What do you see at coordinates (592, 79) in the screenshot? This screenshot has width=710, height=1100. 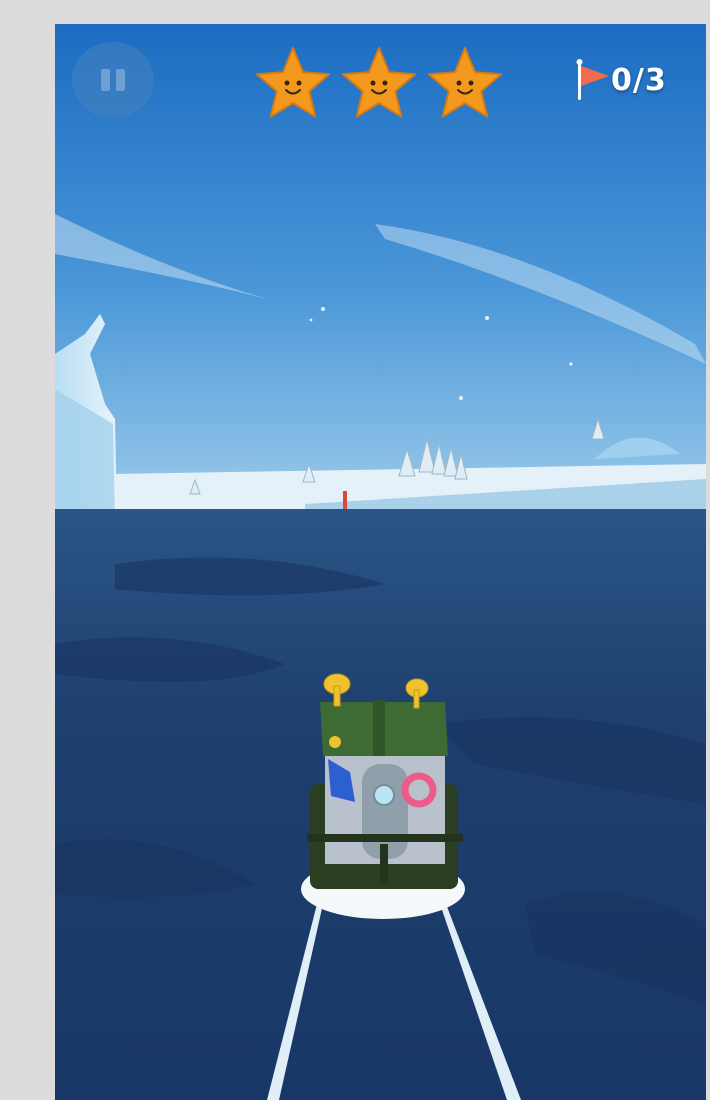 I see `flag-icon` at bounding box center [592, 79].